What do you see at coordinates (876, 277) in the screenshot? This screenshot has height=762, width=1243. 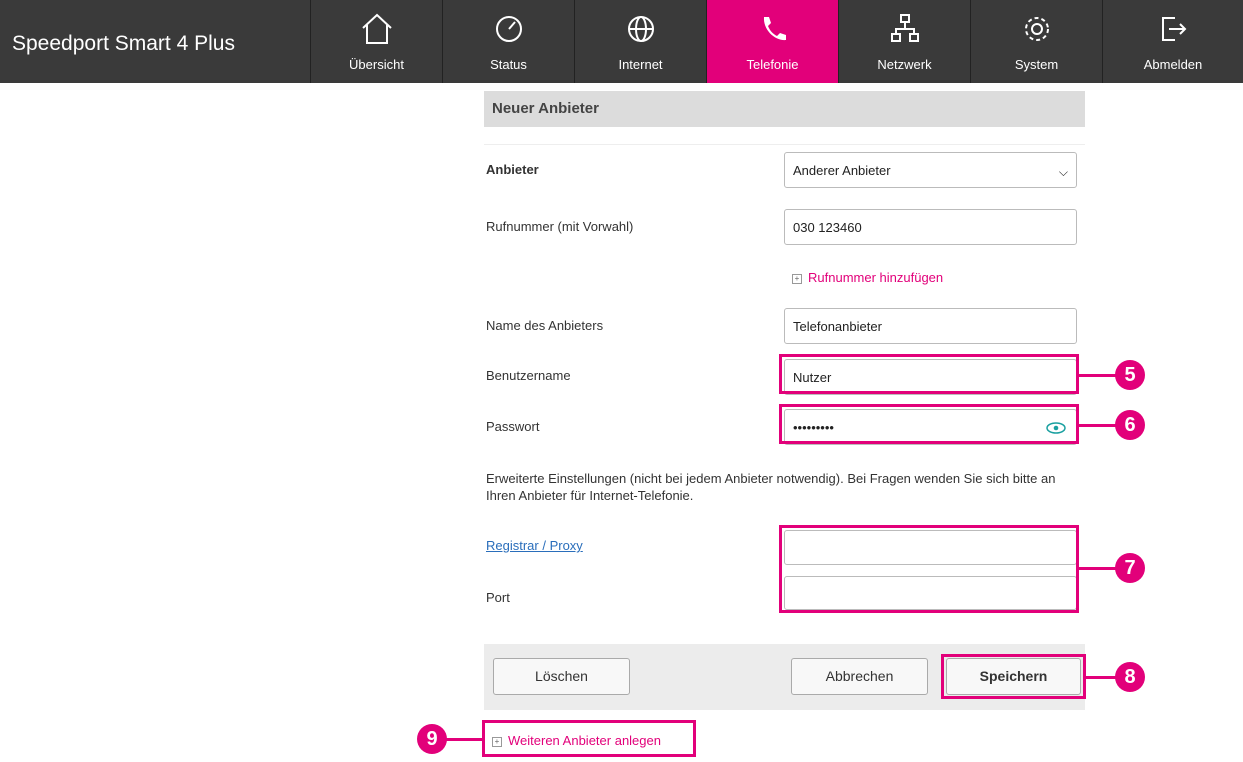 I see `add-phone-number-label: Rufnummer hinzufügen` at bounding box center [876, 277].